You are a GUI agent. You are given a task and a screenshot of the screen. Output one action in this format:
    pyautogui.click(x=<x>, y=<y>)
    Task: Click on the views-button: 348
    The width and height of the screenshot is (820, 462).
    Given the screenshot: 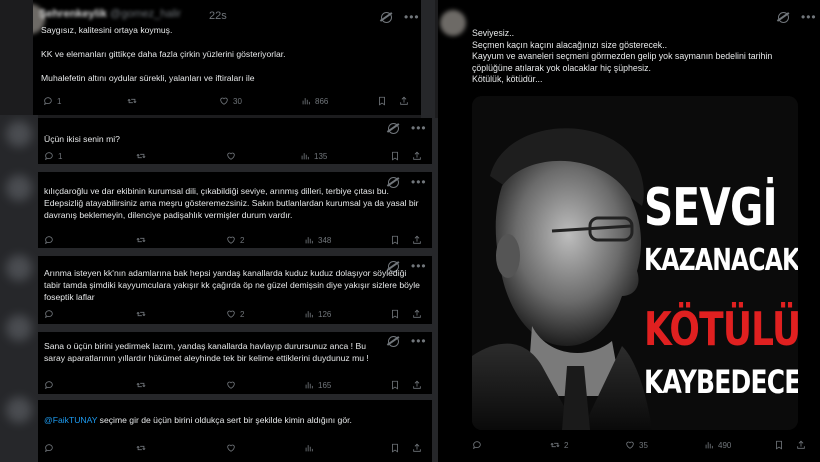 What is the action you would take?
    pyautogui.click(x=317, y=240)
    